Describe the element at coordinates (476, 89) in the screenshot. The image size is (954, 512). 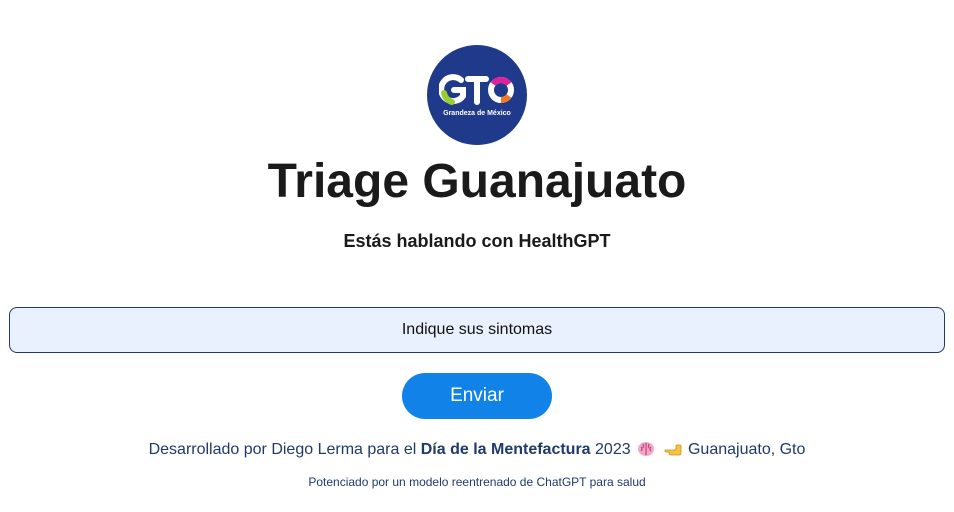
I see `gto-logo-icon` at that location.